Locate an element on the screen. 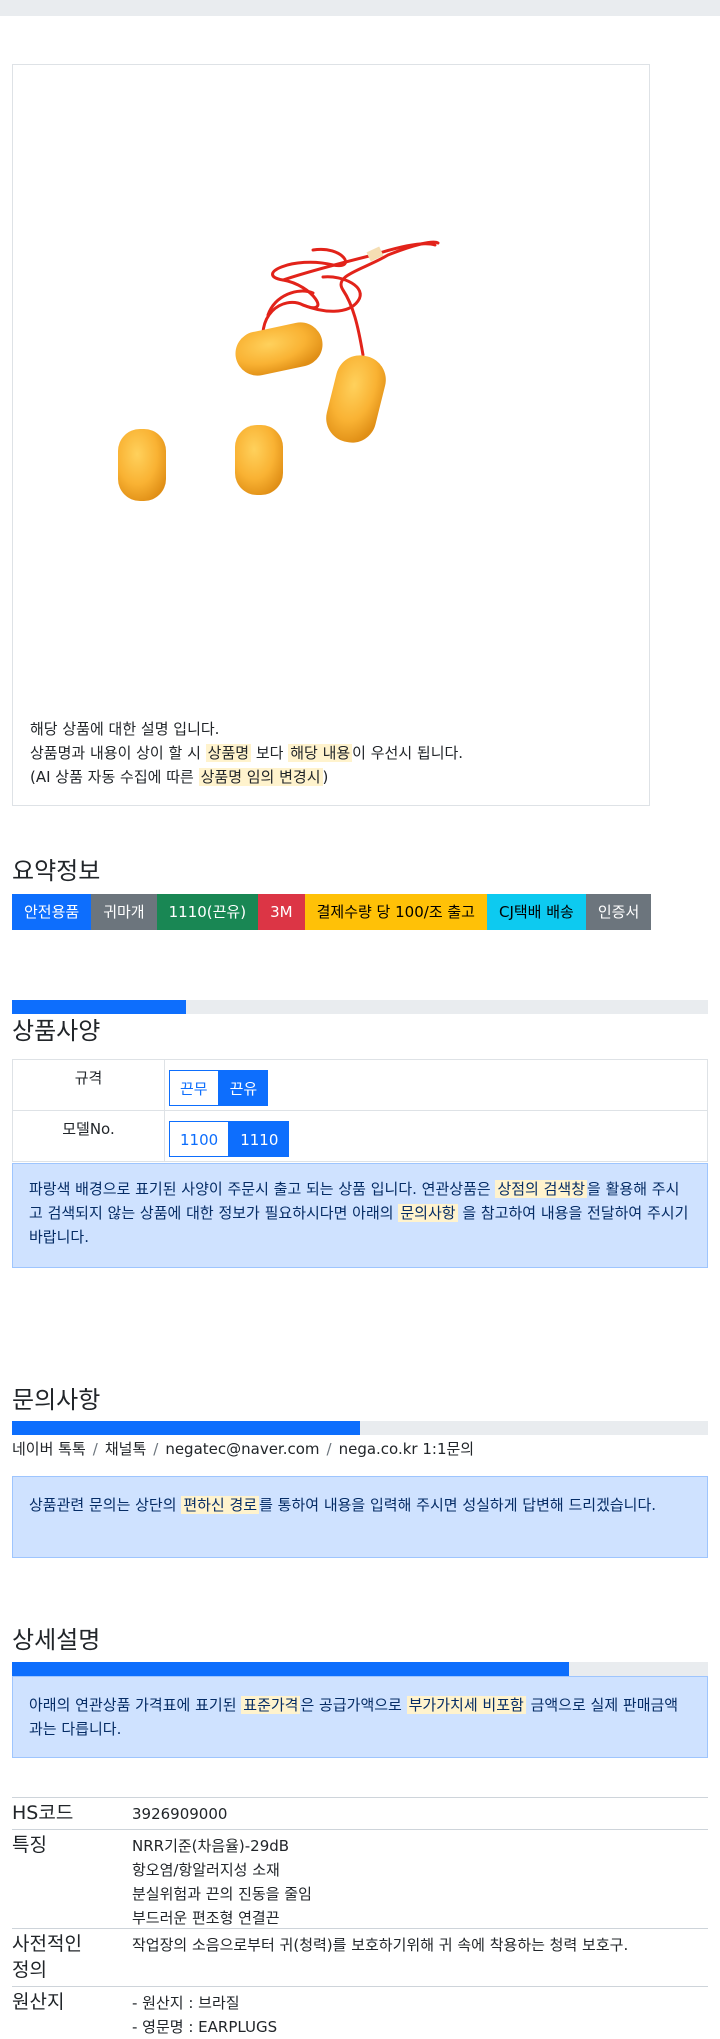 Image resolution: width=720 pixels, height=2039 pixels. detail-key: HS코드 is located at coordinates (43, 1813).